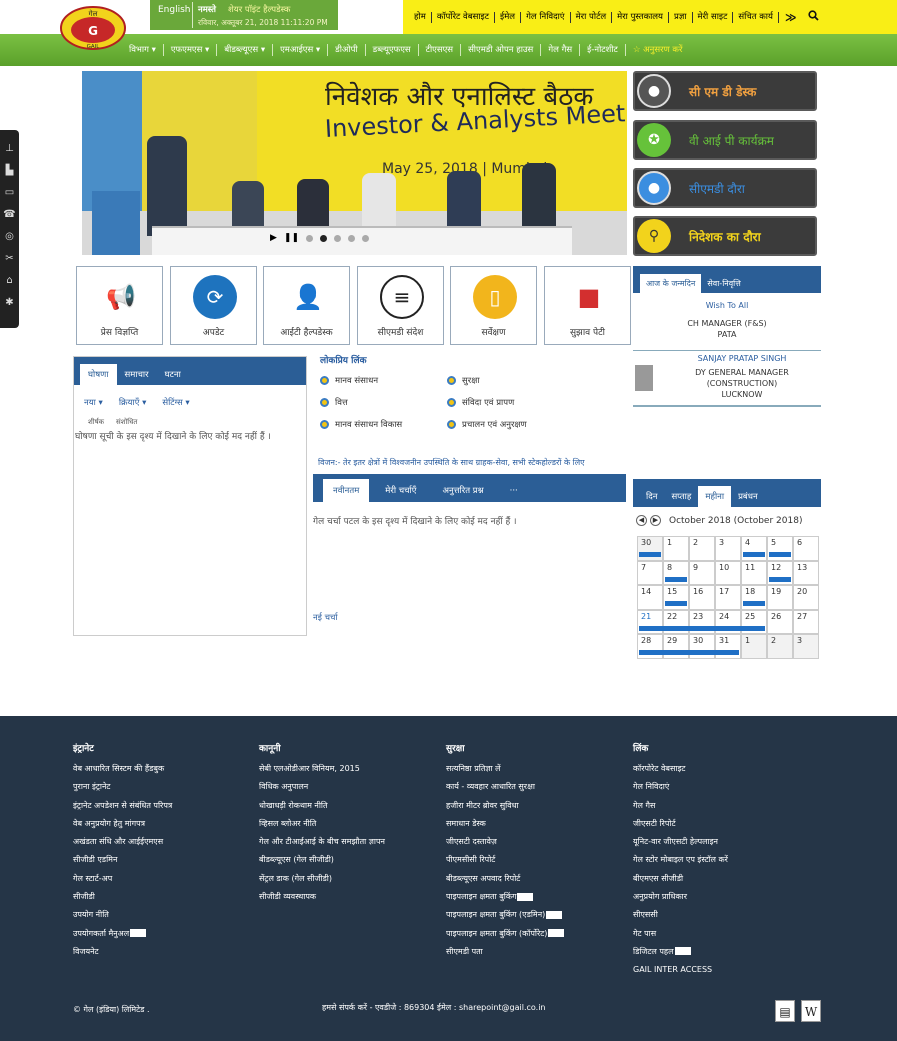 This screenshot has height=1041, width=897. I want to click on footer-link: डिजिटल पहल, so click(723, 952).